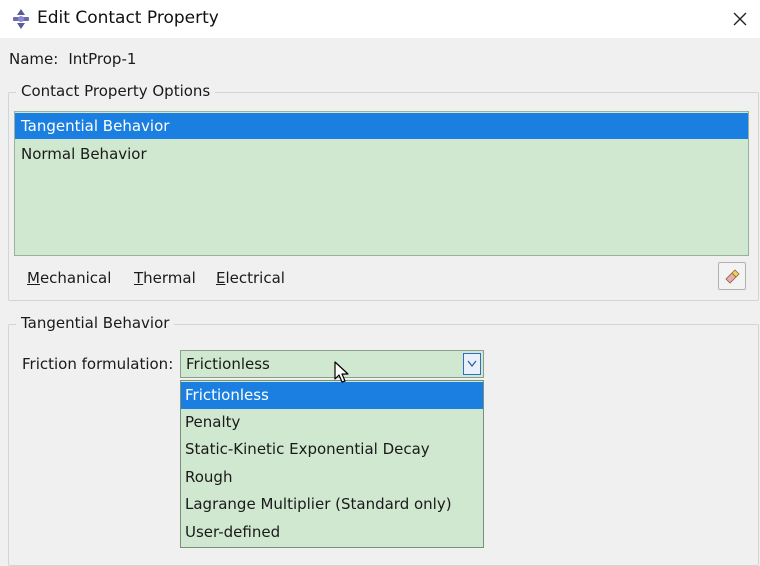 This screenshot has width=760, height=566. I want to click on dropdown-option-static-kinetic: Static-Kinetic Exponential Decay, so click(332, 449).